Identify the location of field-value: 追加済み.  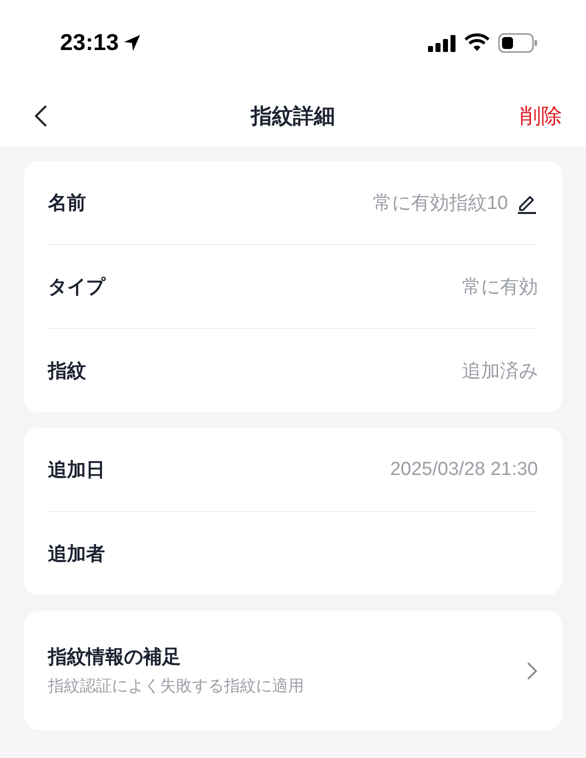
(500, 372).